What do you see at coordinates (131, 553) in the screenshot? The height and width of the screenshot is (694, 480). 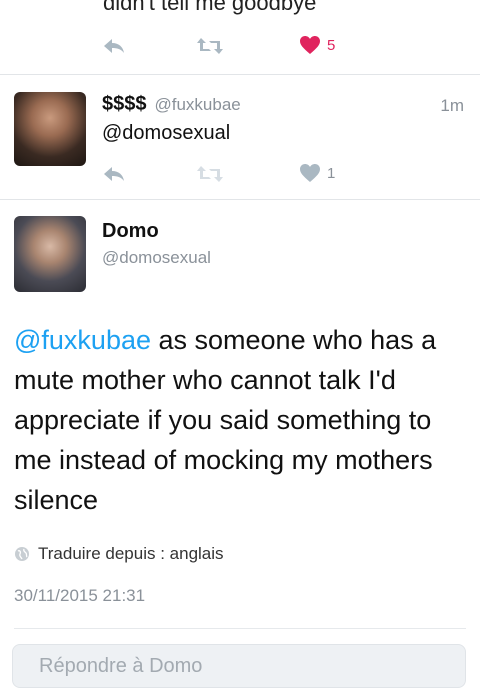 I see `translate-label: Traduire depuis : anglais` at bounding box center [131, 553].